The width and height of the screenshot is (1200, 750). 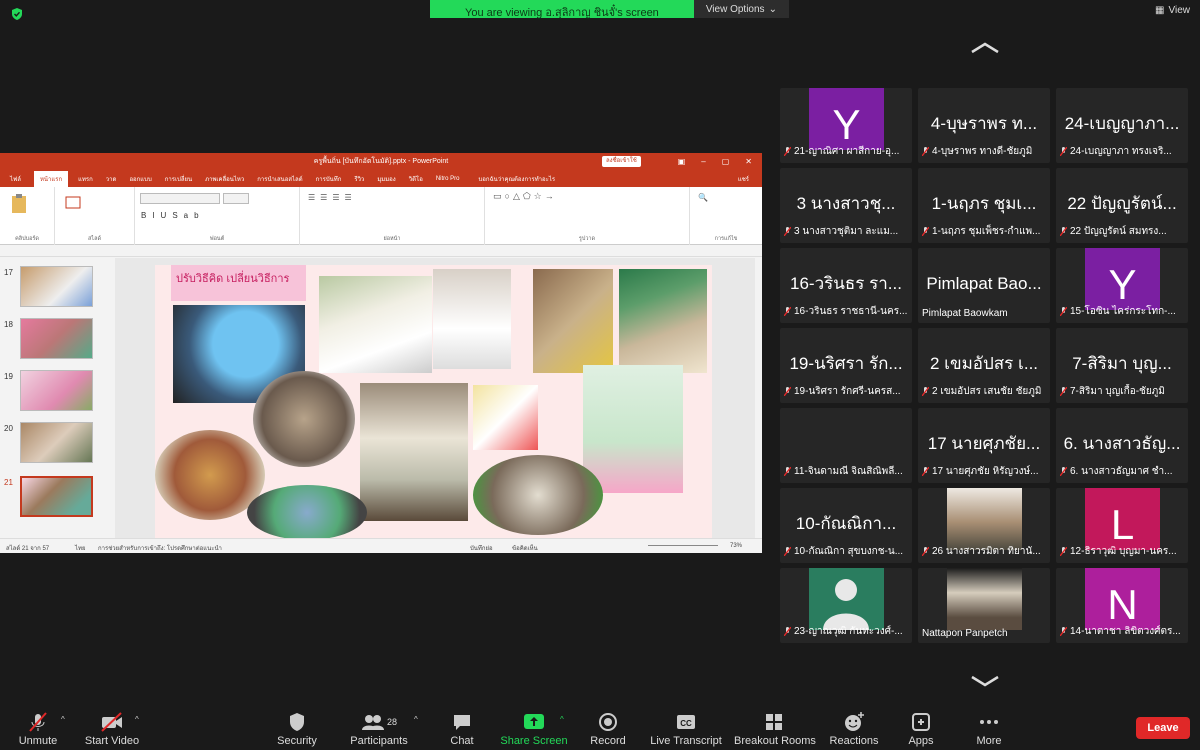 I want to click on shapes-gallery: ▭○△⬠☆→, so click(x=525, y=196).